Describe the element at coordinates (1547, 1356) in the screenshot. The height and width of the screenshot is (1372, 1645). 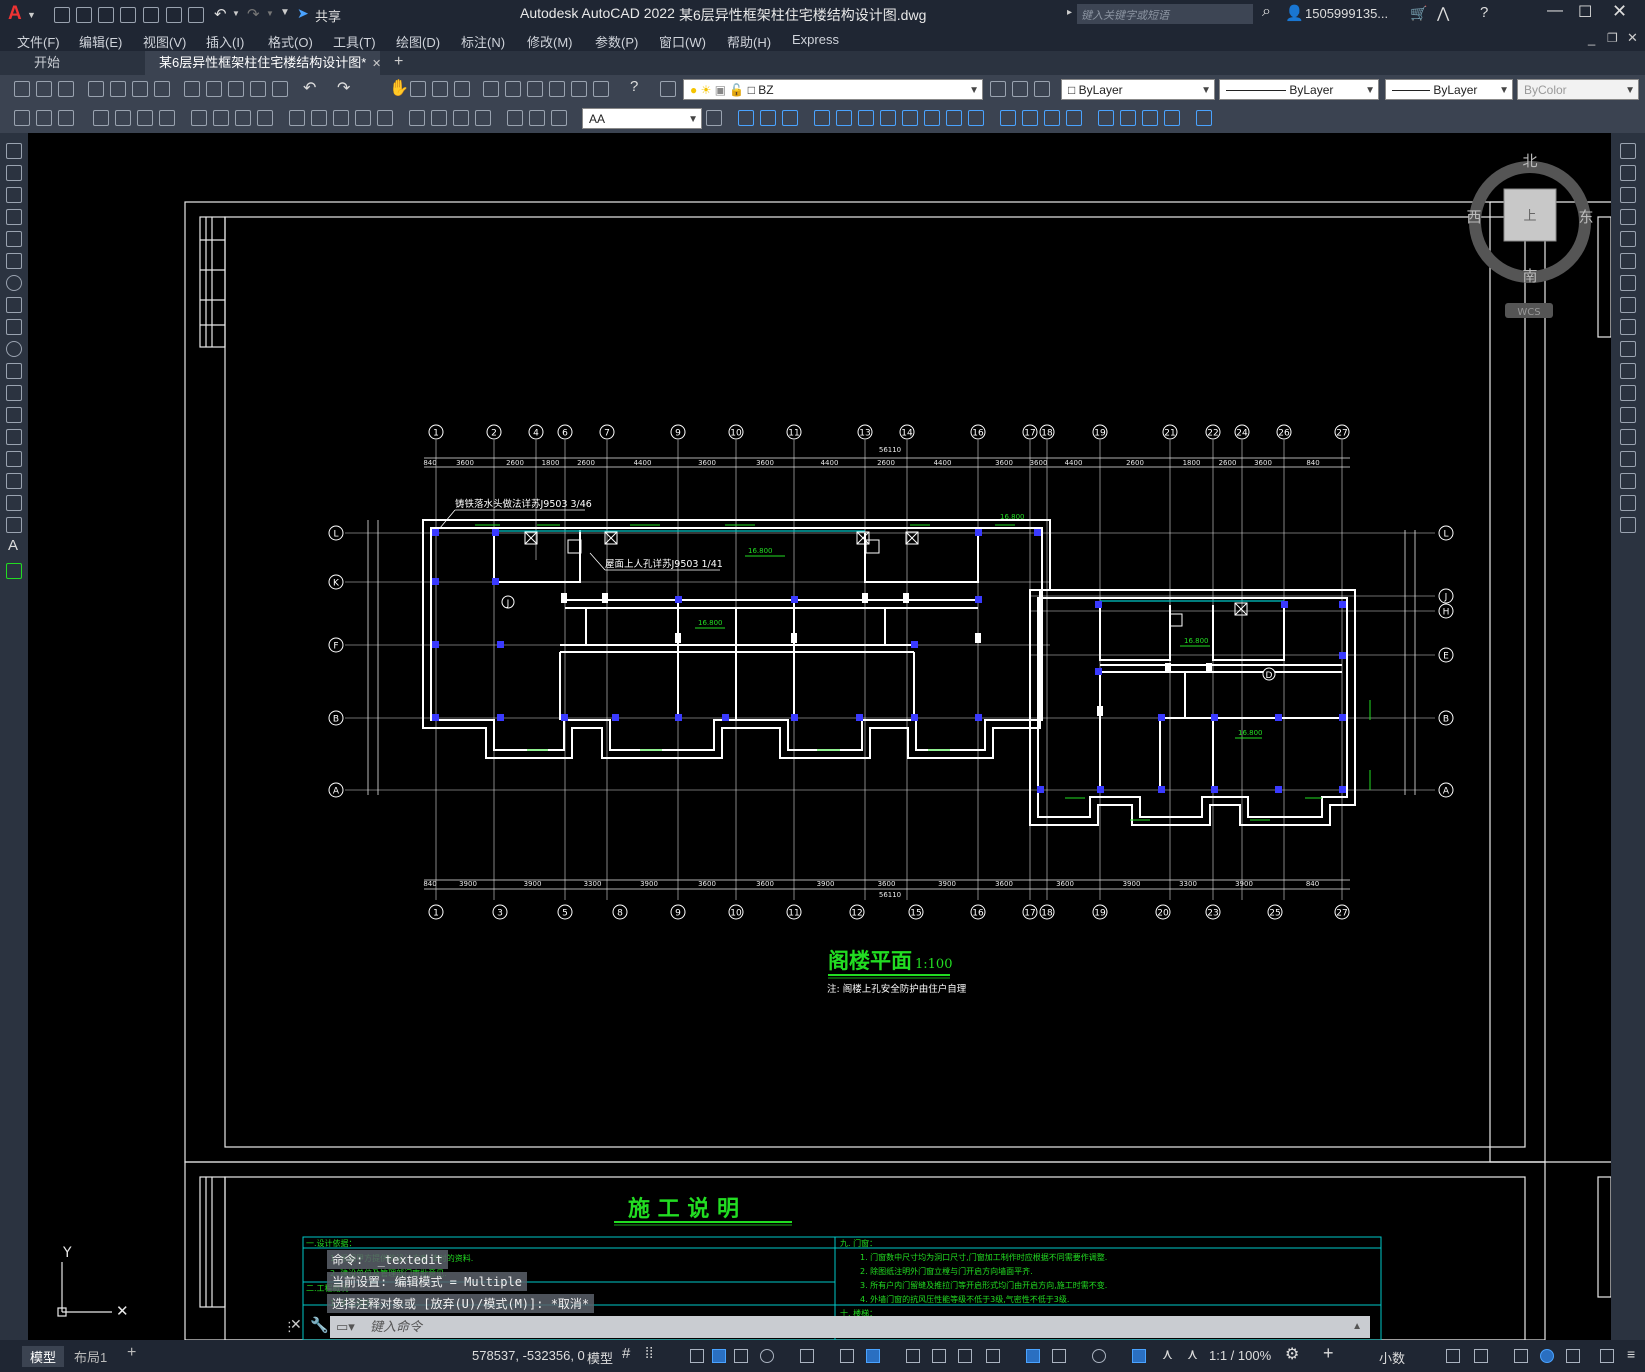
I see `graphics-performance-icon` at that location.